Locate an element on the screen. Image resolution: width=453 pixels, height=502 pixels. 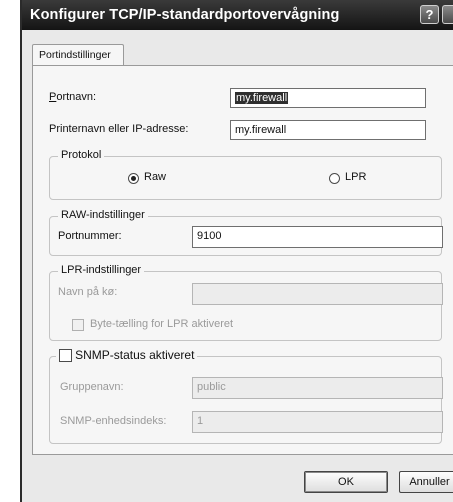
snmp-enabled-label: SNMP-status aktiveret is located at coordinates (134, 355).